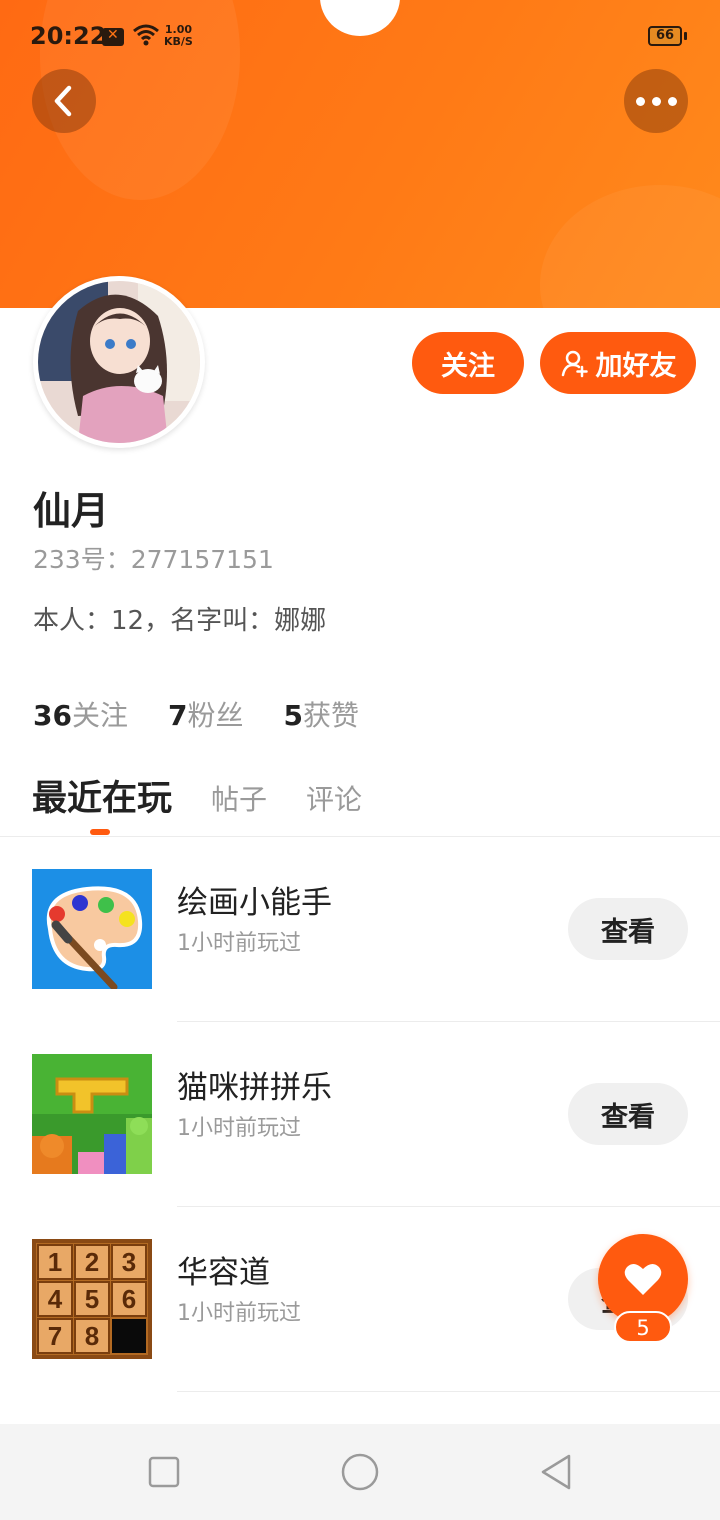 The image size is (720, 1520). I want to click on wifi-icon, so click(146, 35).